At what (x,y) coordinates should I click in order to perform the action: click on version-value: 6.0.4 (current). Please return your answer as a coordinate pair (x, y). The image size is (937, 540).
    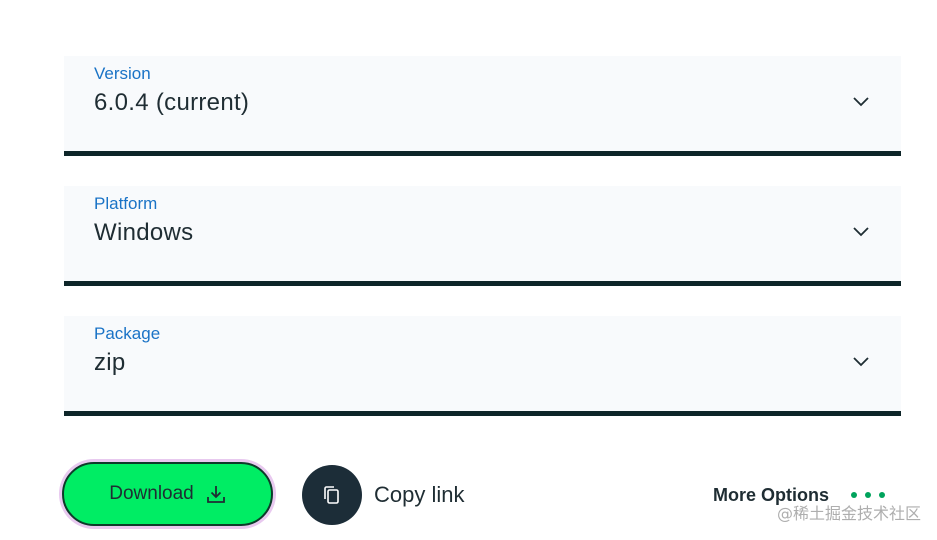
    Looking at the image, I should click on (172, 102).